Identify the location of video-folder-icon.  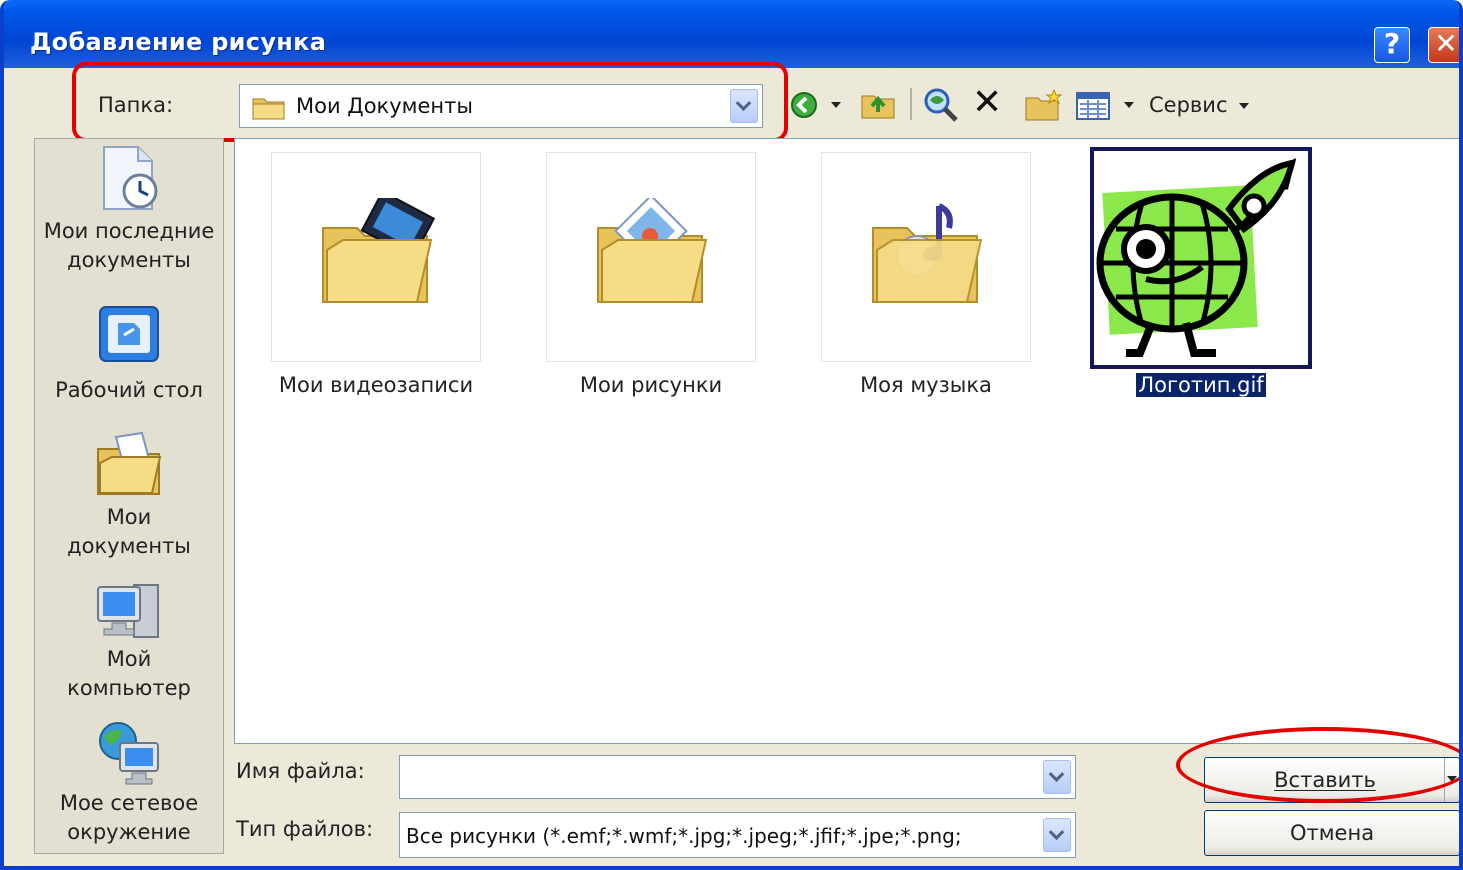
(379, 250).